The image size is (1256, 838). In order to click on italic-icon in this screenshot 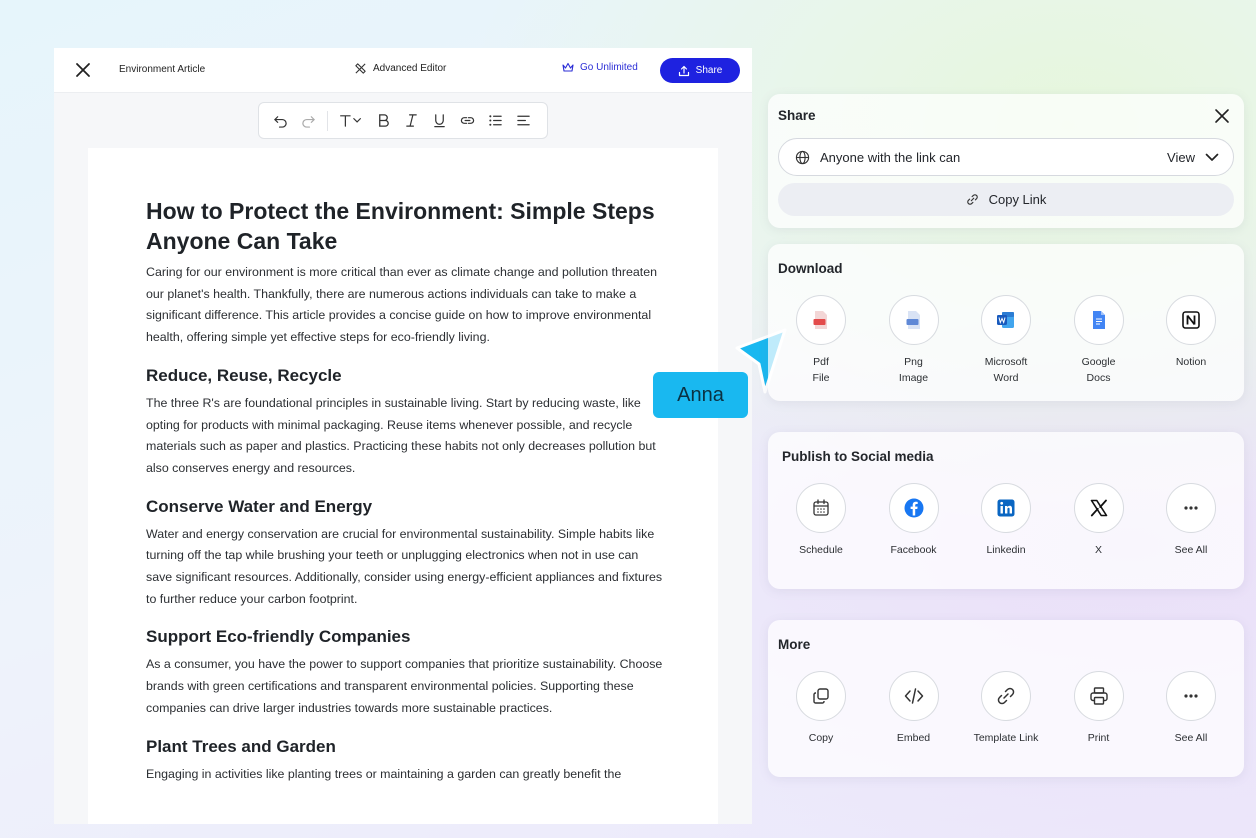, I will do `click(411, 120)`.